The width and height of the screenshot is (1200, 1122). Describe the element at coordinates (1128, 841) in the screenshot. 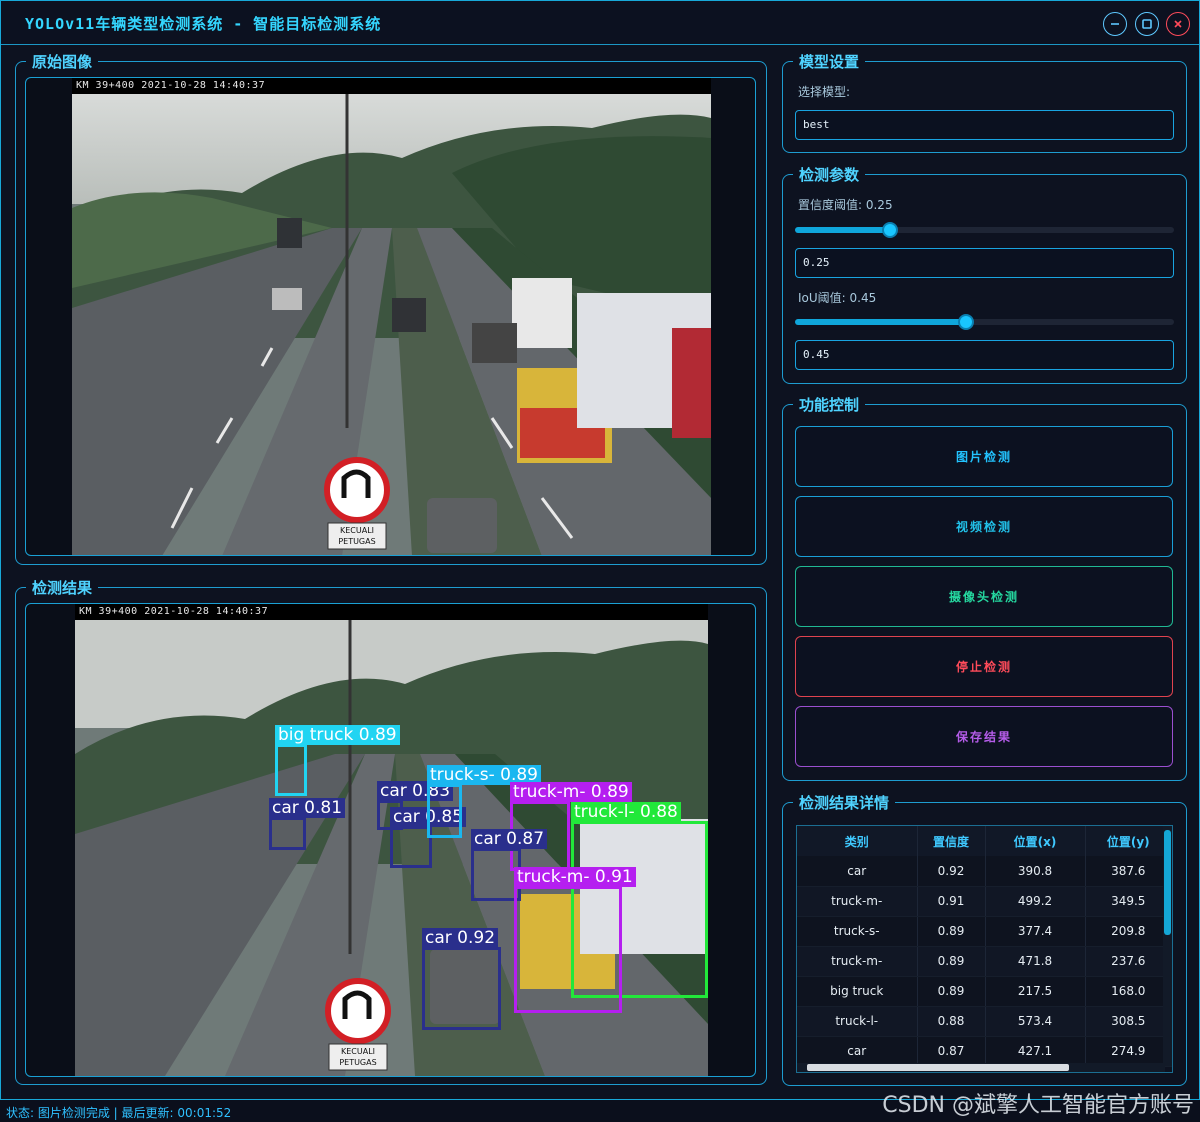

I see `column-header-y: 位置(y)` at that location.